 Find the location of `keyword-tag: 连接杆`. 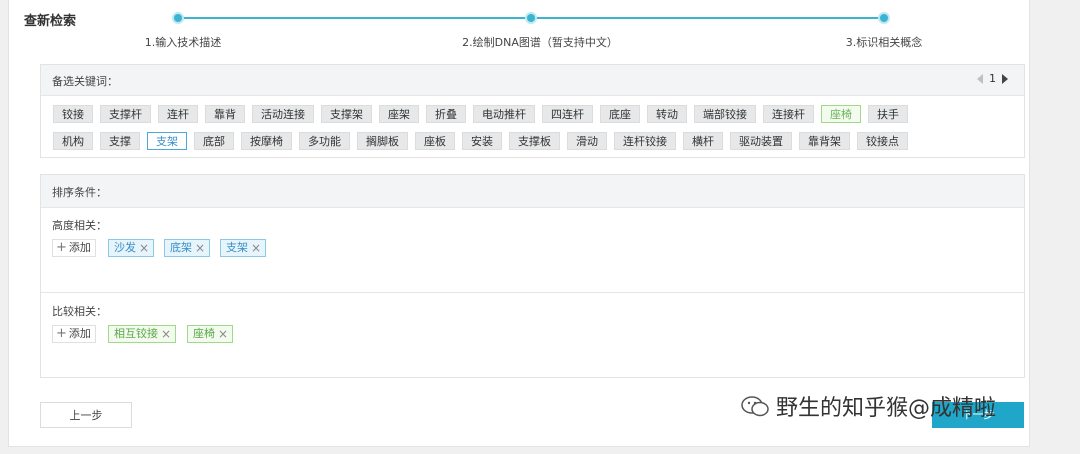

keyword-tag: 连接杆 is located at coordinates (788, 114).